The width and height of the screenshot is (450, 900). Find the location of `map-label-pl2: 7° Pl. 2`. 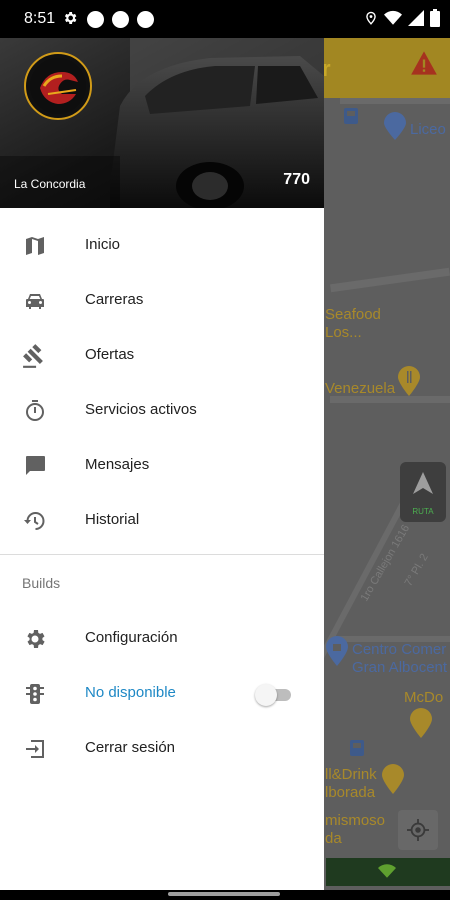

map-label-pl2: 7° Pl. 2 is located at coordinates (416, 570).